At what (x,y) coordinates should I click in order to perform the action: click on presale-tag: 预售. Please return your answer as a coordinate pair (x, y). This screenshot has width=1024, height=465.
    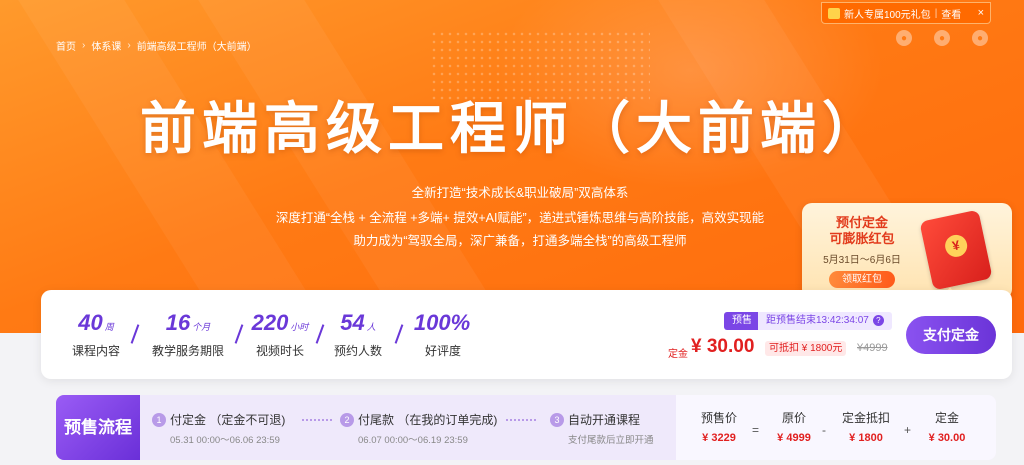
    Looking at the image, I should click on (742, 321).